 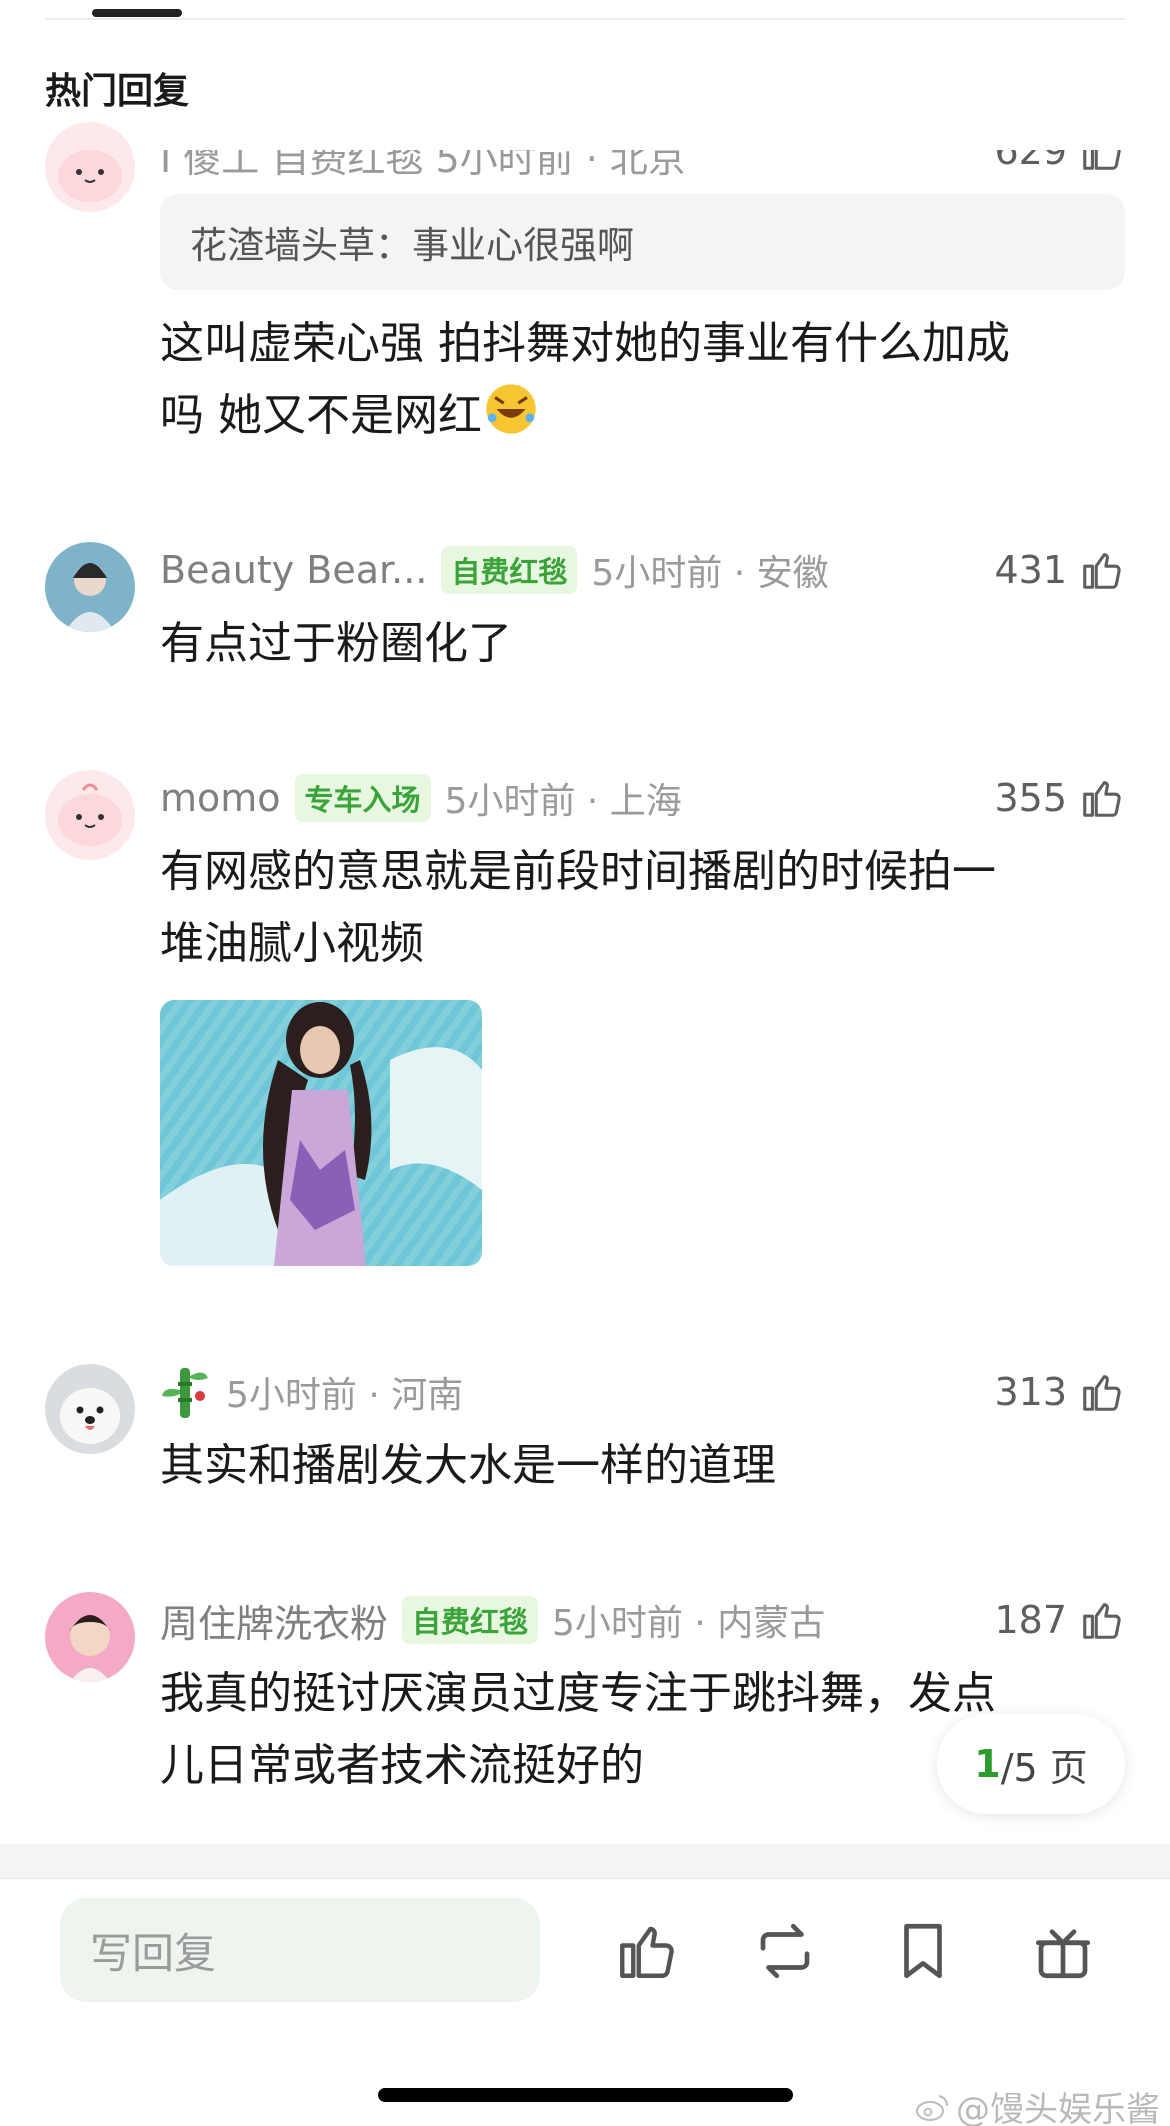 I want to click on username: 周住牌洗衣粉, so click(x=274, y=1620).